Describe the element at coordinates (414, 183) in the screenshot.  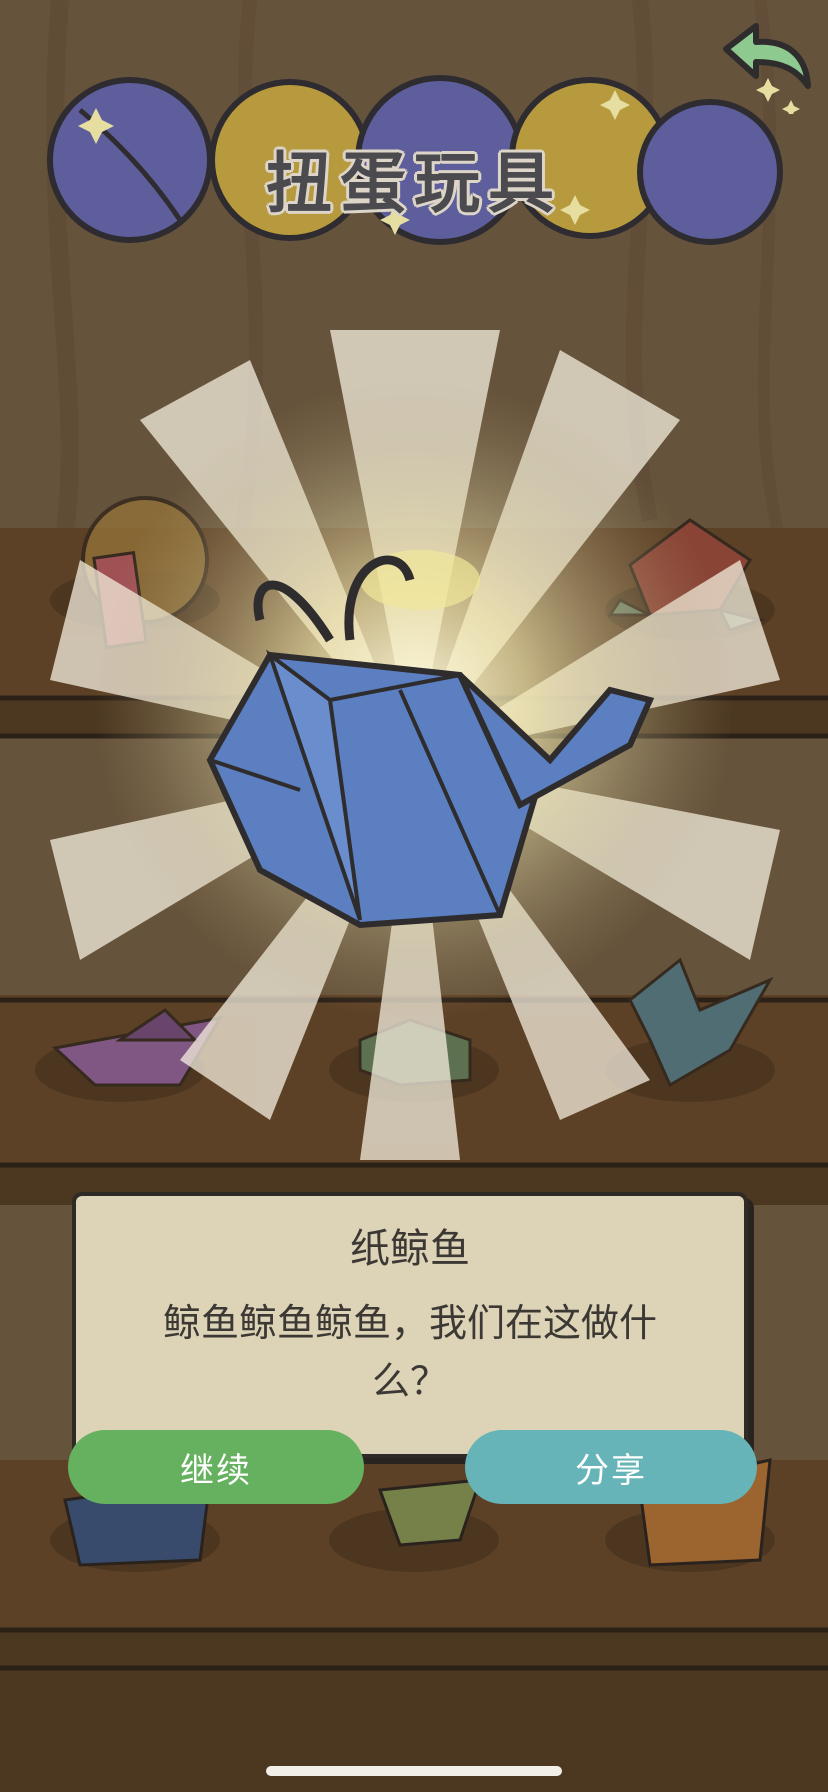
I see `screen-title: 扭蛋玩具` at that location.